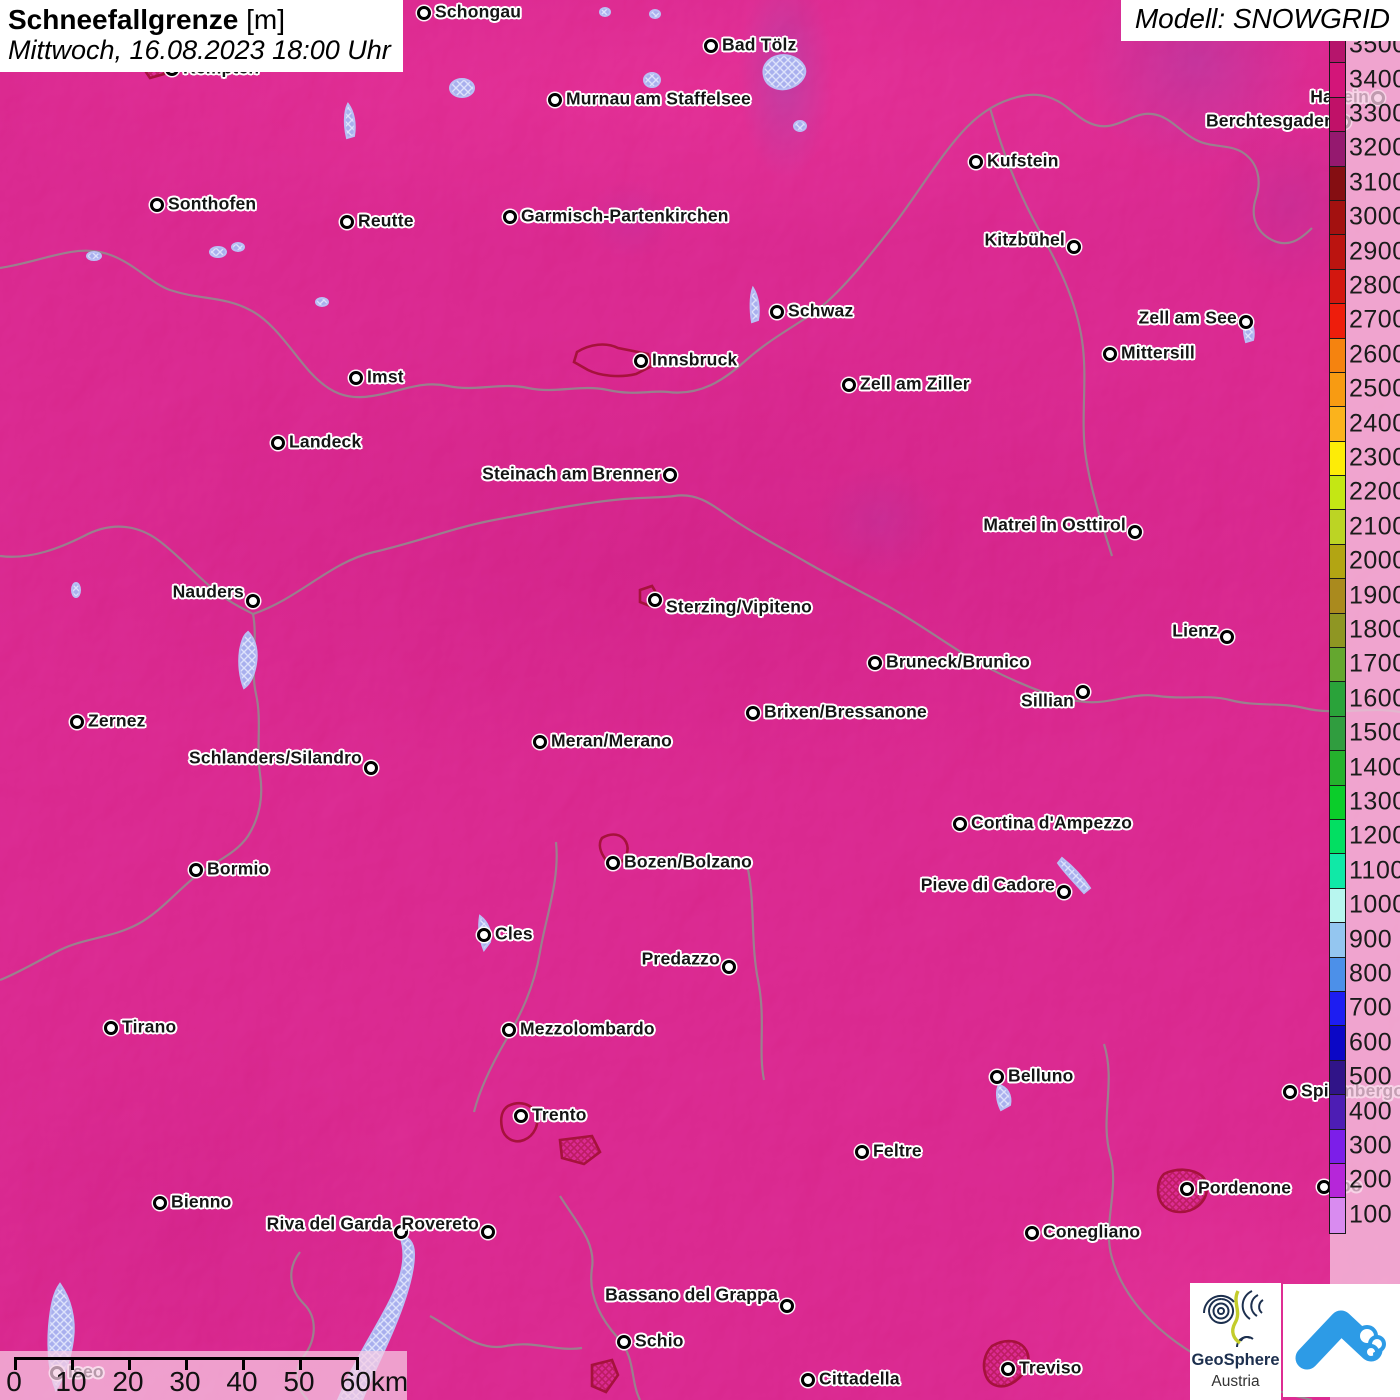  What do you see at coordinates (1047, 700) in the screenshot?
I see `city-label-sillian: Sillian` at bounding box center [1047, 700].